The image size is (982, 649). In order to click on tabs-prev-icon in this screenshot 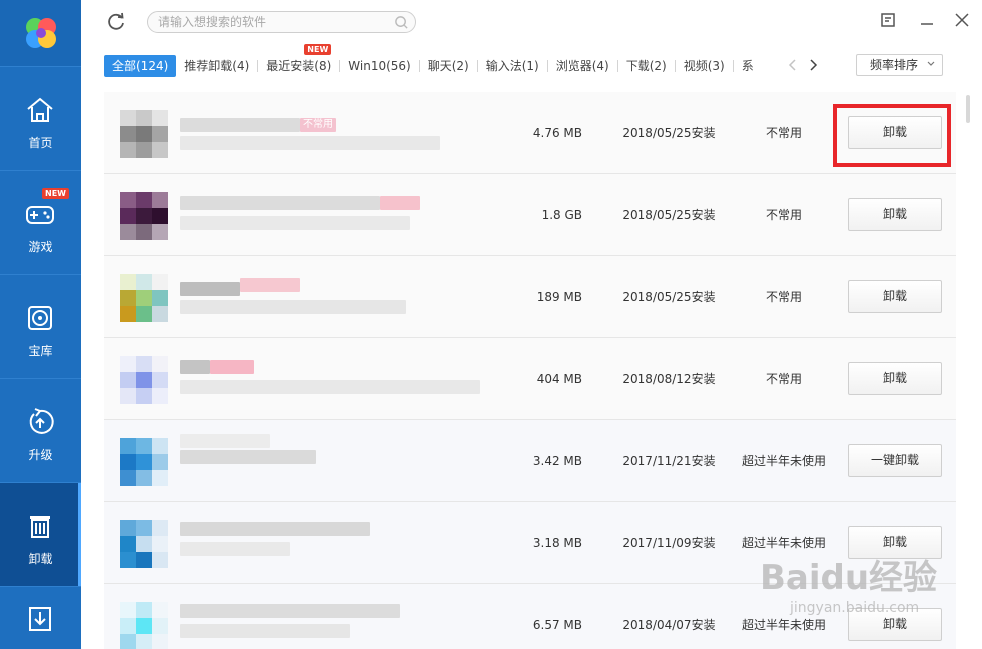, I will do `click(793, 65)`.